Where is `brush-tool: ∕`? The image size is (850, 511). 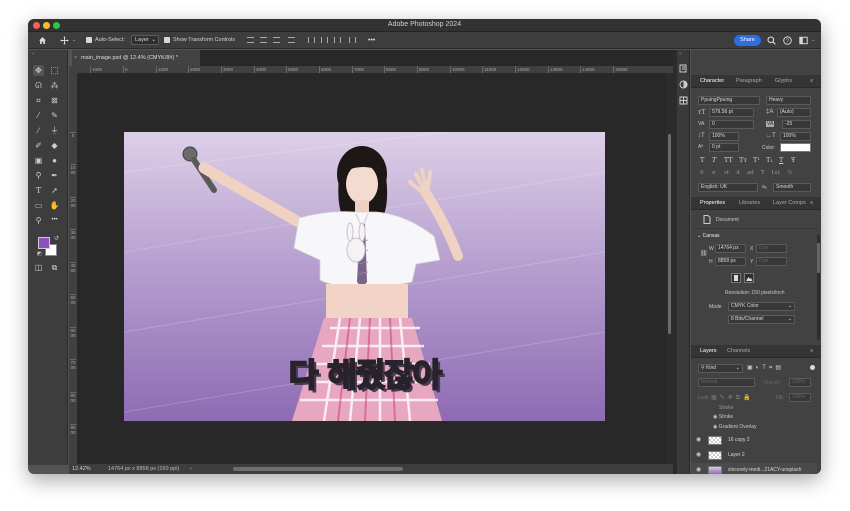 brush-tool: ∕ is located at coordinates (38, 130).